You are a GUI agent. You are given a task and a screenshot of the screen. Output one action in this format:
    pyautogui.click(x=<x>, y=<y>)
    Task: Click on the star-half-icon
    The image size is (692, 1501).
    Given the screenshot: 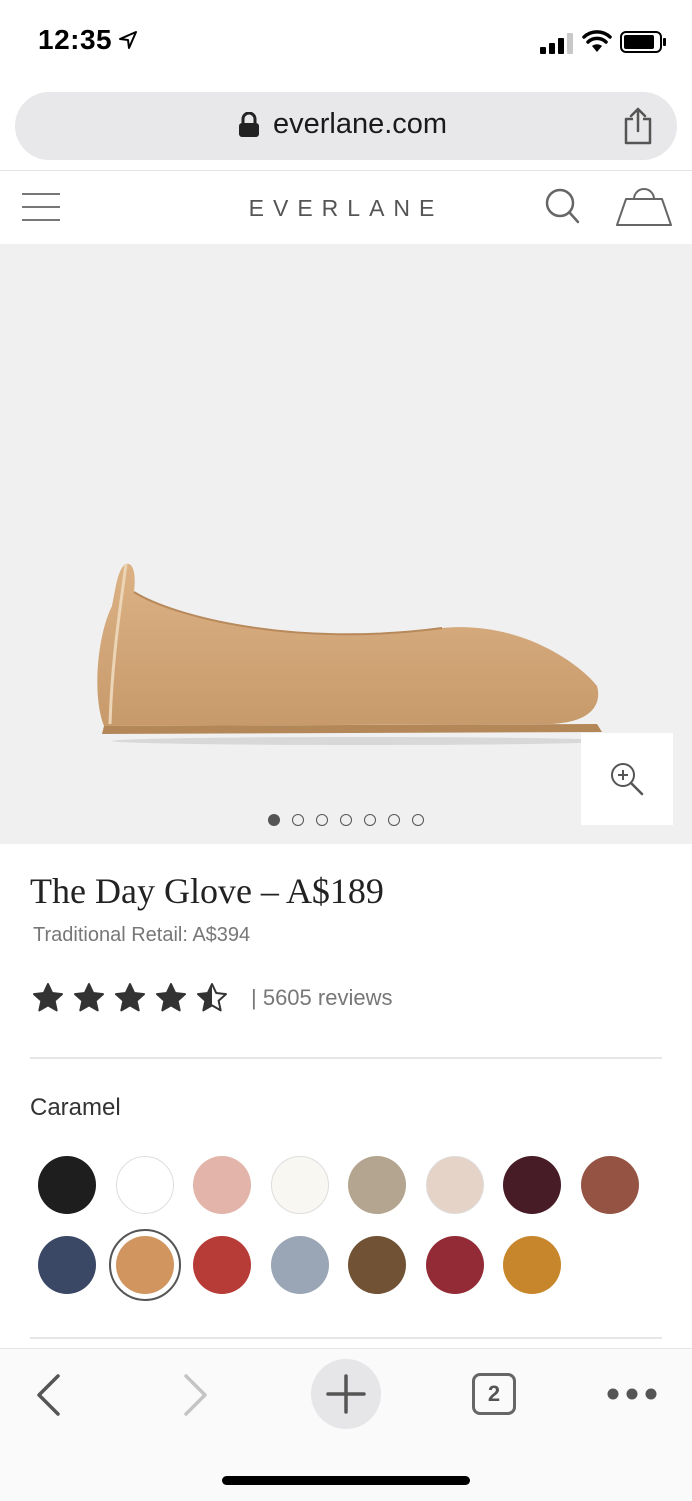 What is the action you would take?
    pyautogui.click(x=212, y=997)
    